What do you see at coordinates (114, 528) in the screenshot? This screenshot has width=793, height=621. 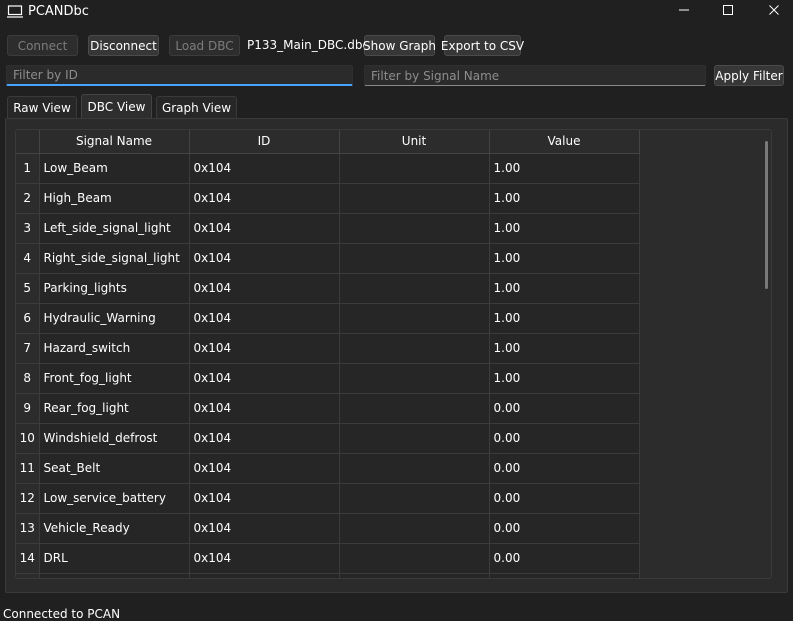 I see `signal-name-cell: Vehicle_Ready` at bounding box center [114, 528].